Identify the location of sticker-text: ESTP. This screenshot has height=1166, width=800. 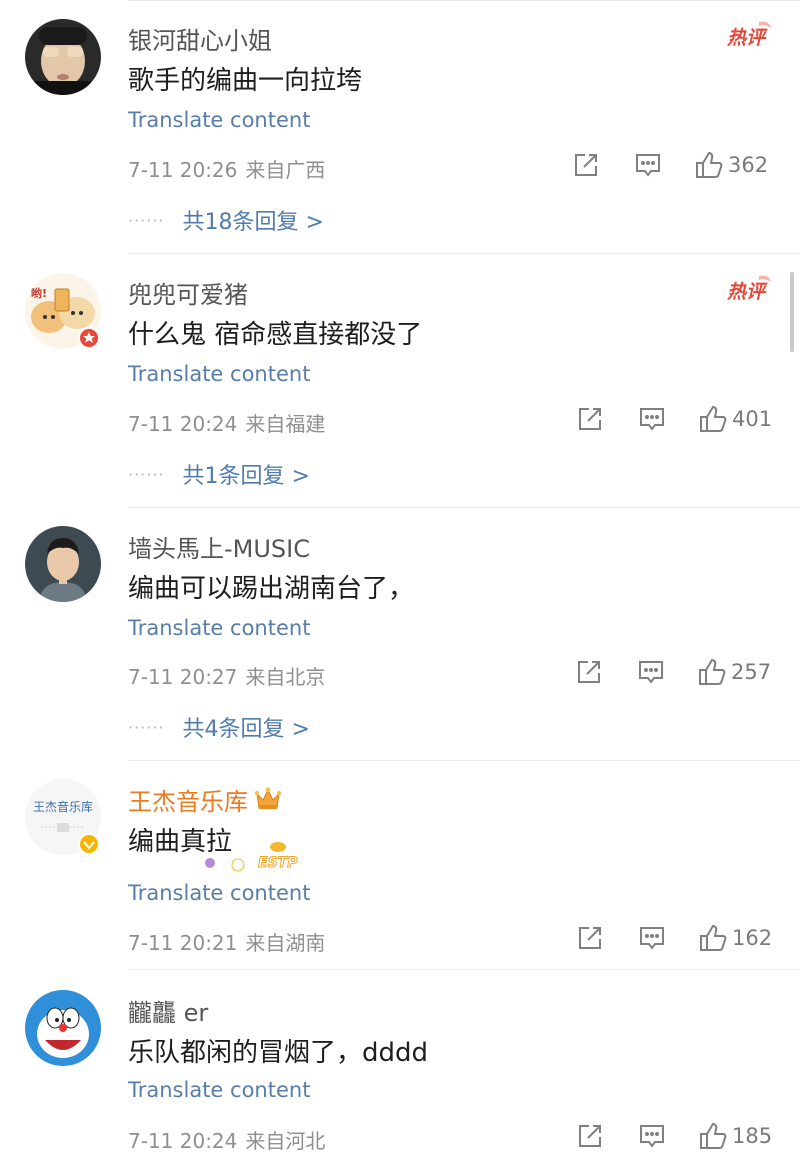
(278, 863).